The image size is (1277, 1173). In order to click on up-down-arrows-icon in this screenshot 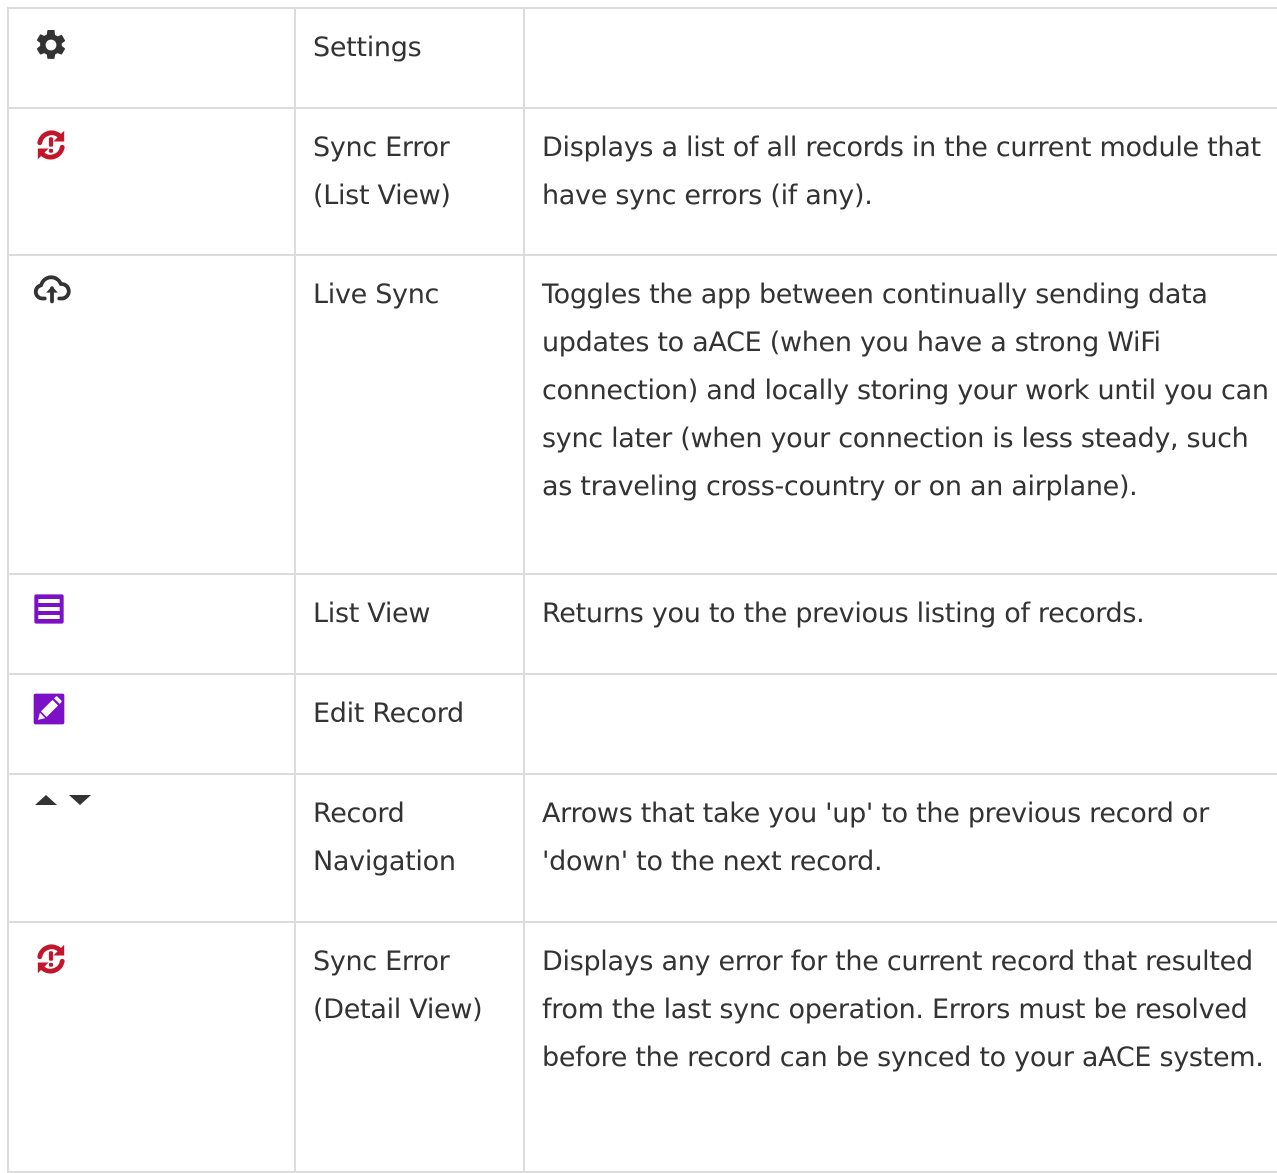, I will do `click(163, 800)`.